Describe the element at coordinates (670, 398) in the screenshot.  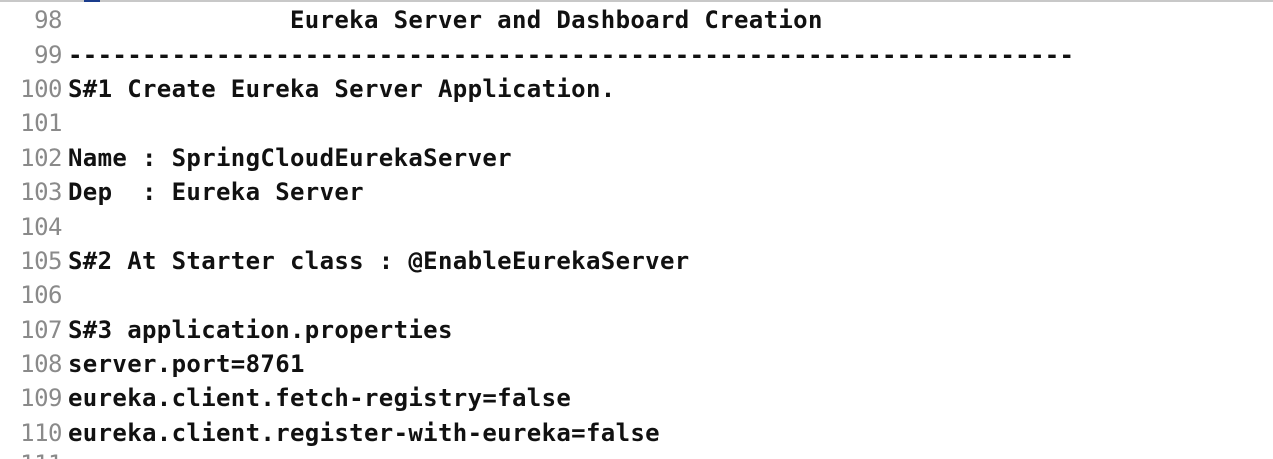
I see `line-text: eureka.client.fetch-registry=false` at that location.